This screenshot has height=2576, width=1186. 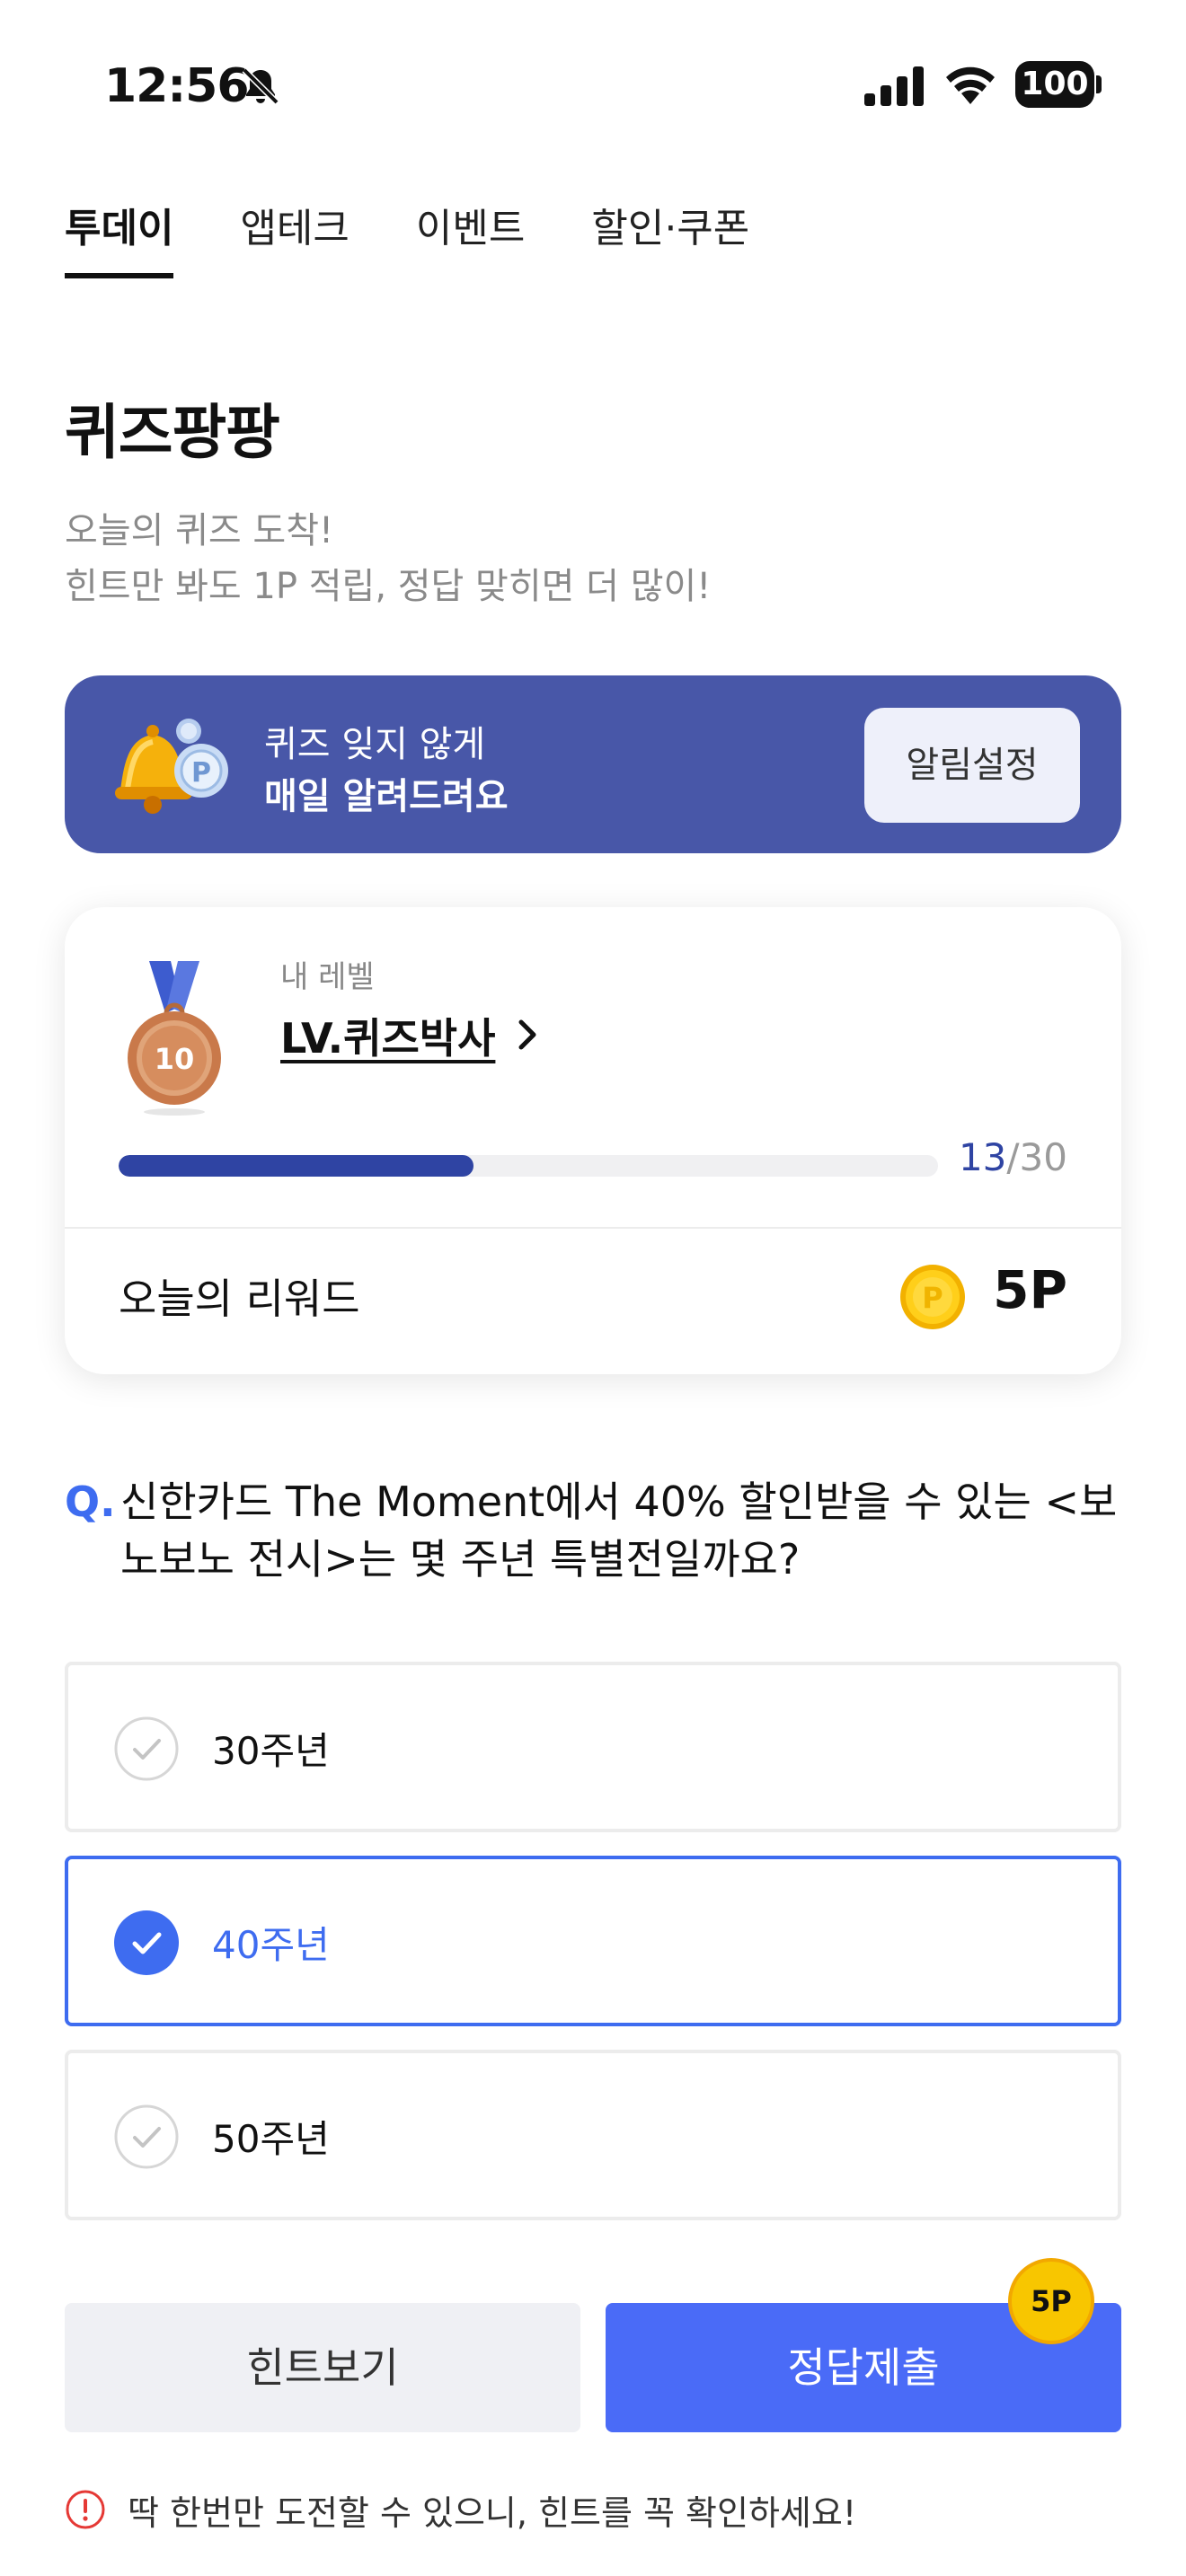 What do you see at coordinates (1030, 1289) in the screenshot?
I see `today-reward-value: 5P` at bounding box center [1030, 1289].